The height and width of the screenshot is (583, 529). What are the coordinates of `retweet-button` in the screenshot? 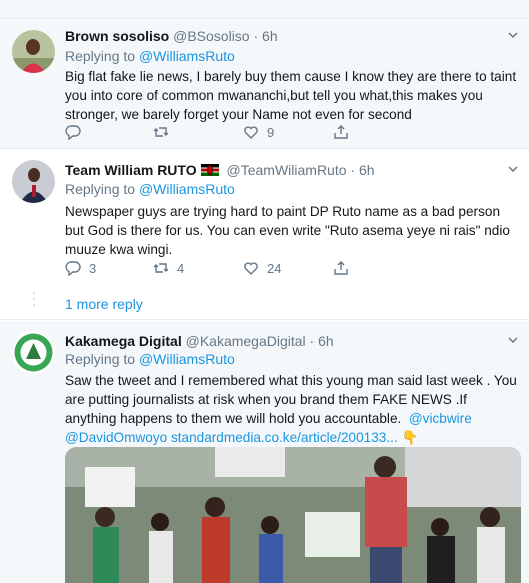 It's located at (165, 132).